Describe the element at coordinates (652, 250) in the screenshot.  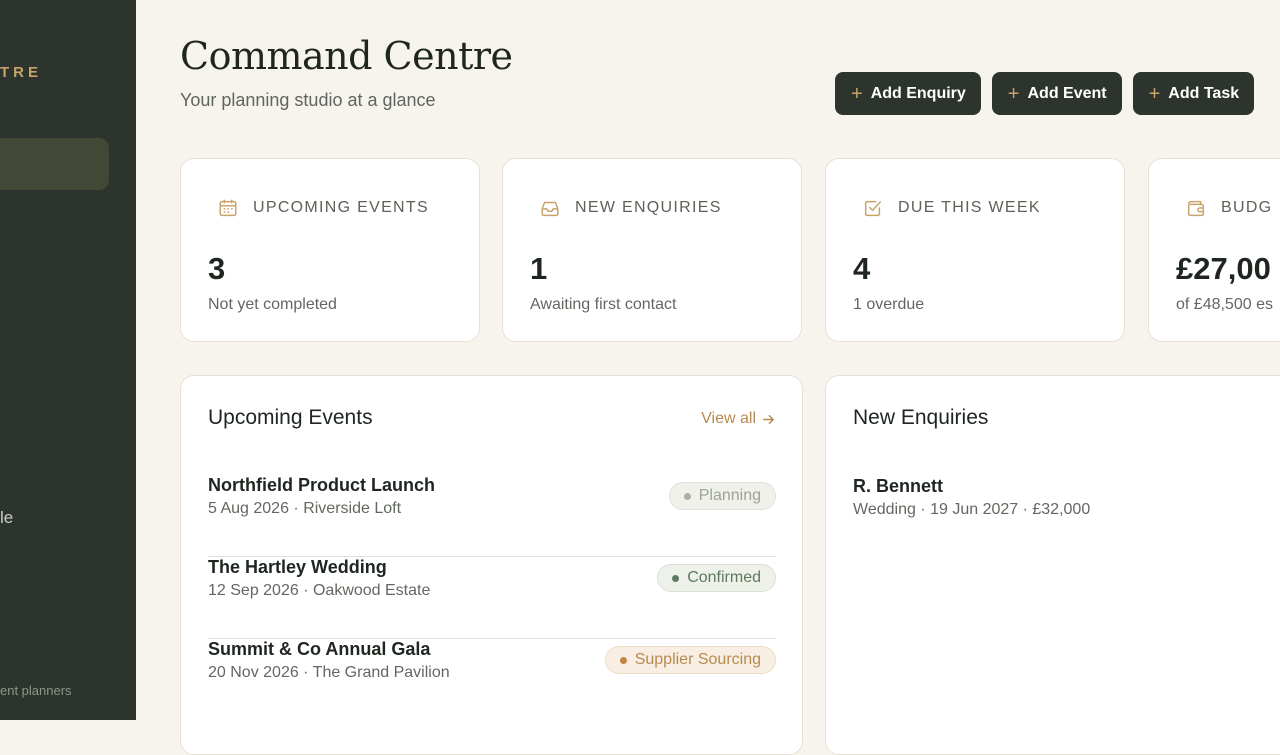
I see `stat-card-new-enquiries: NEW ENQUIRIES 1 Awaiting first contact` at that location.